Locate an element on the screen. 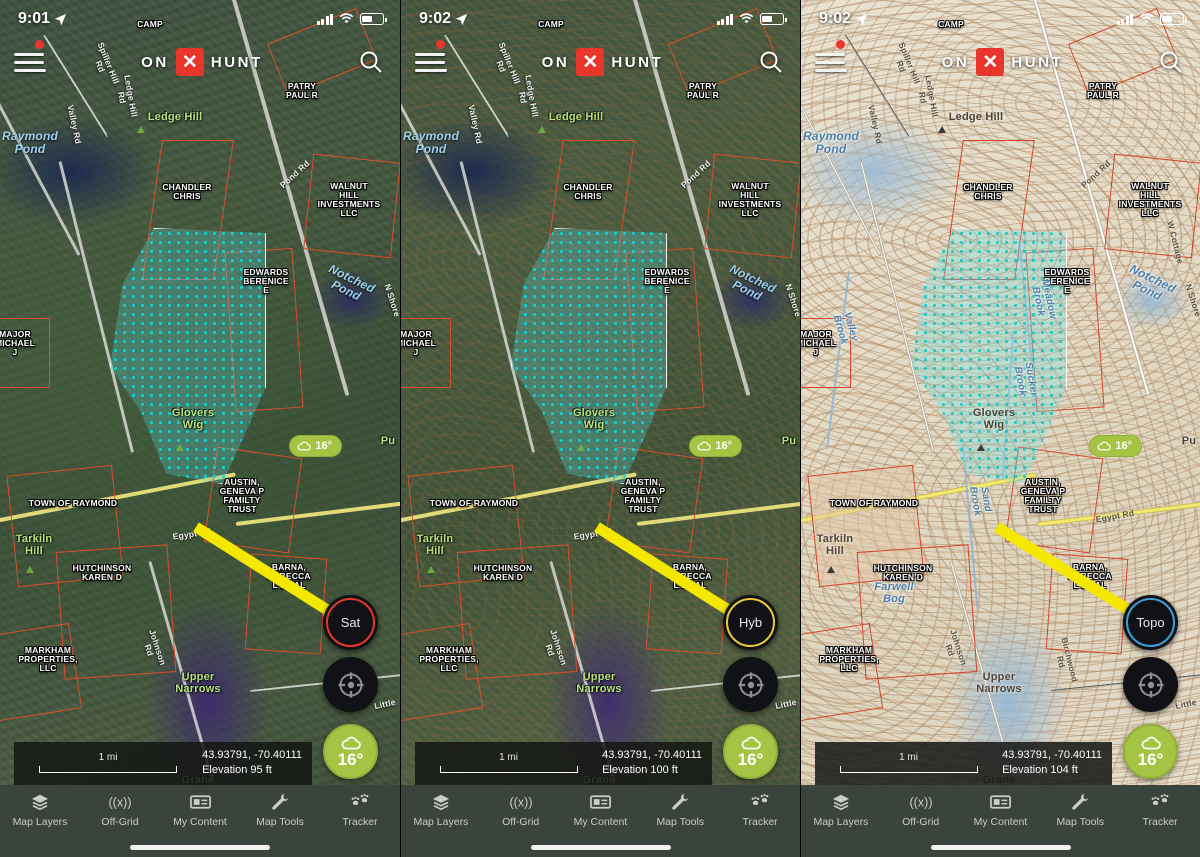 This screenshot has height=857, width=1200. map-type-button-topo: Topo is located at coordinates (1150, 622).